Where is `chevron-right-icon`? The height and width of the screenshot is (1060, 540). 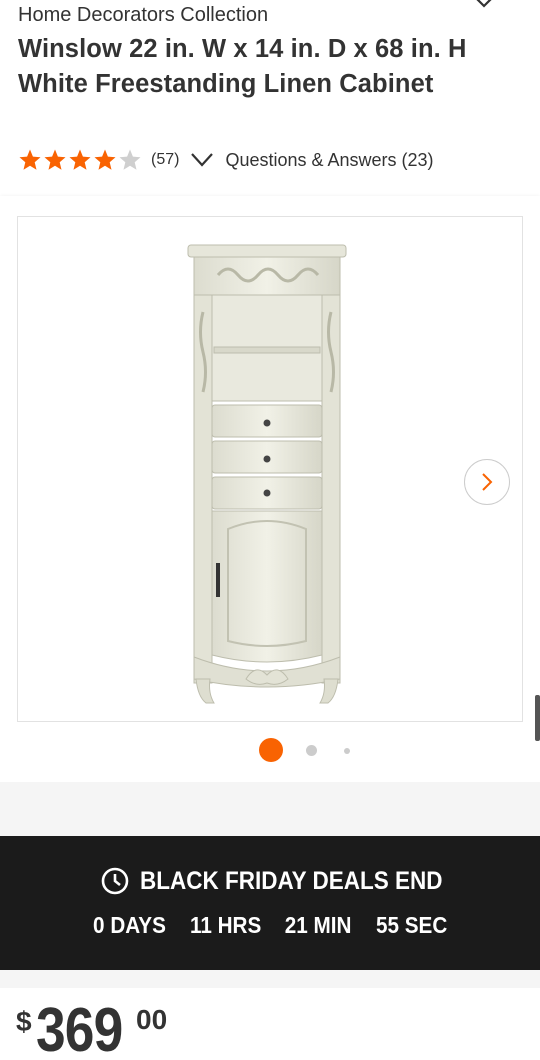 chevron-right-icon is located at coordinates (487, 482).